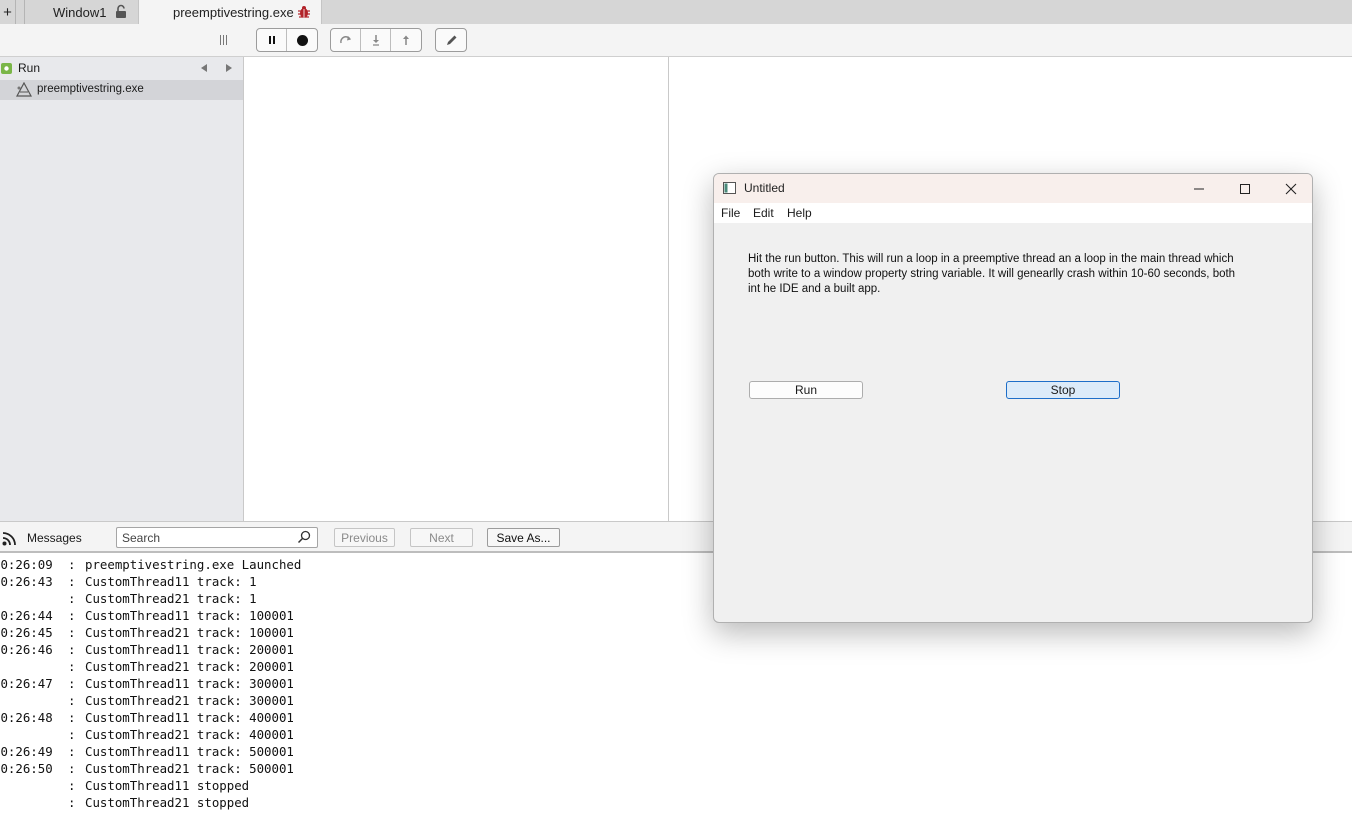  Describe the element at coordinates (24, 89) in the screenshot. I see `app-icon` at that location.